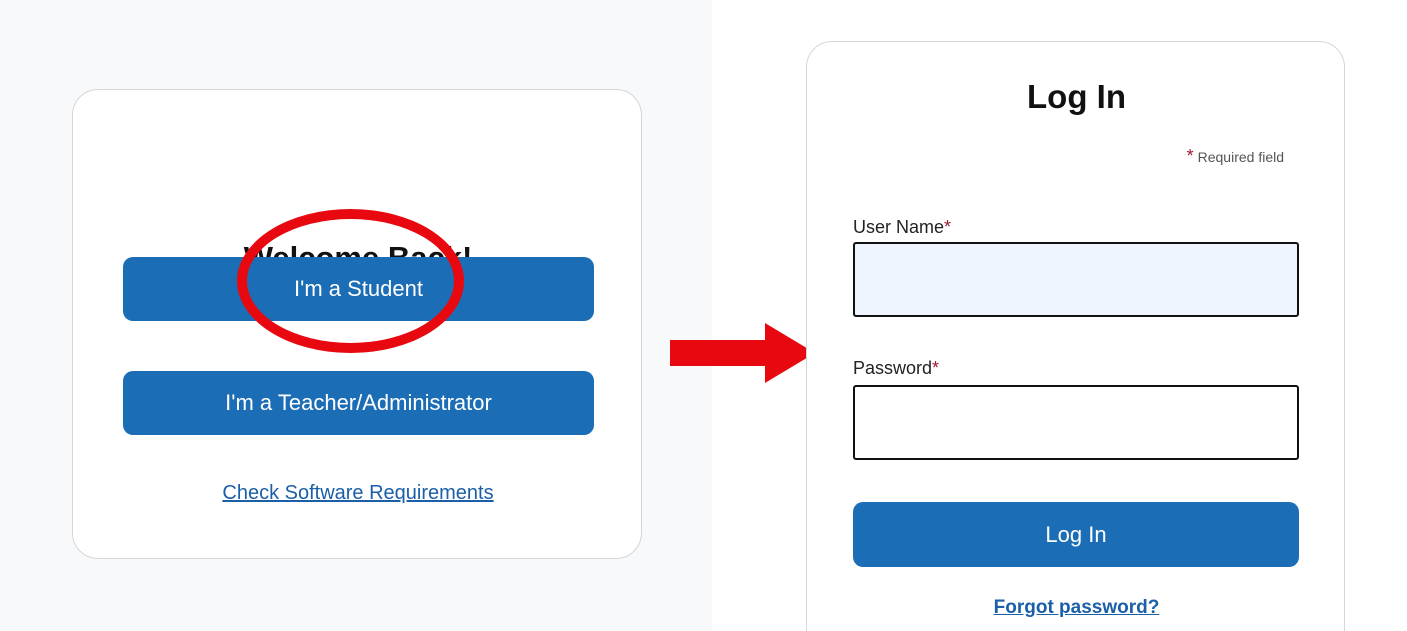  What do you see at coordinates (1076, 608) in the screenshot?
I see `forgot-password-link: Forgot password?` at bounding box center [1076, 608].